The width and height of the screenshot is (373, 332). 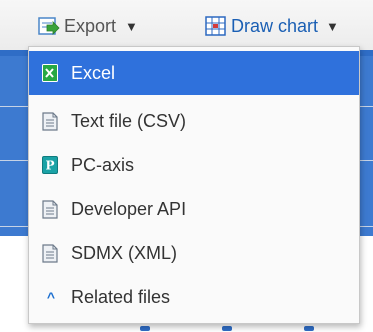 What do you see at coordinates (50, 73) in the screenshot?
I see `excel-icon` at bounding box center [50, 73].